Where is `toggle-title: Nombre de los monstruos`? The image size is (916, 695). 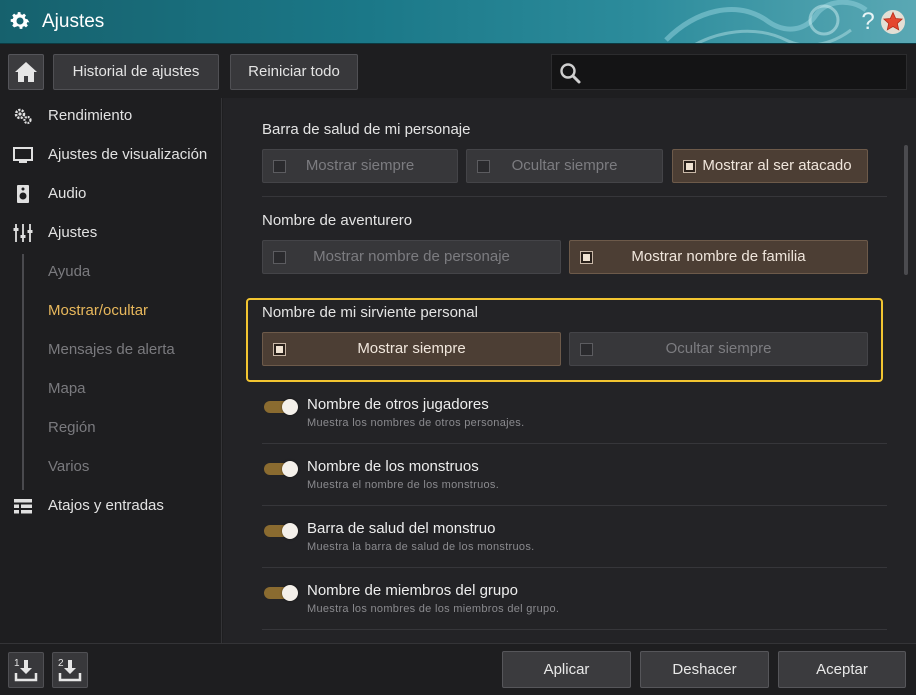
toggle-title: Nombre de los monstruos is located at coordinates (393, 466).